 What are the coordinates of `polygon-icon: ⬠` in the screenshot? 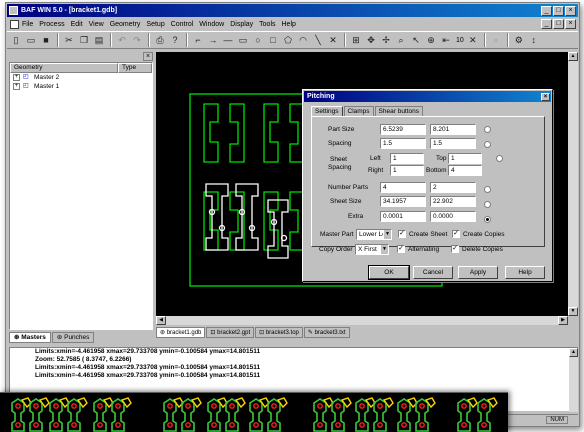 It's located at (288, 40).